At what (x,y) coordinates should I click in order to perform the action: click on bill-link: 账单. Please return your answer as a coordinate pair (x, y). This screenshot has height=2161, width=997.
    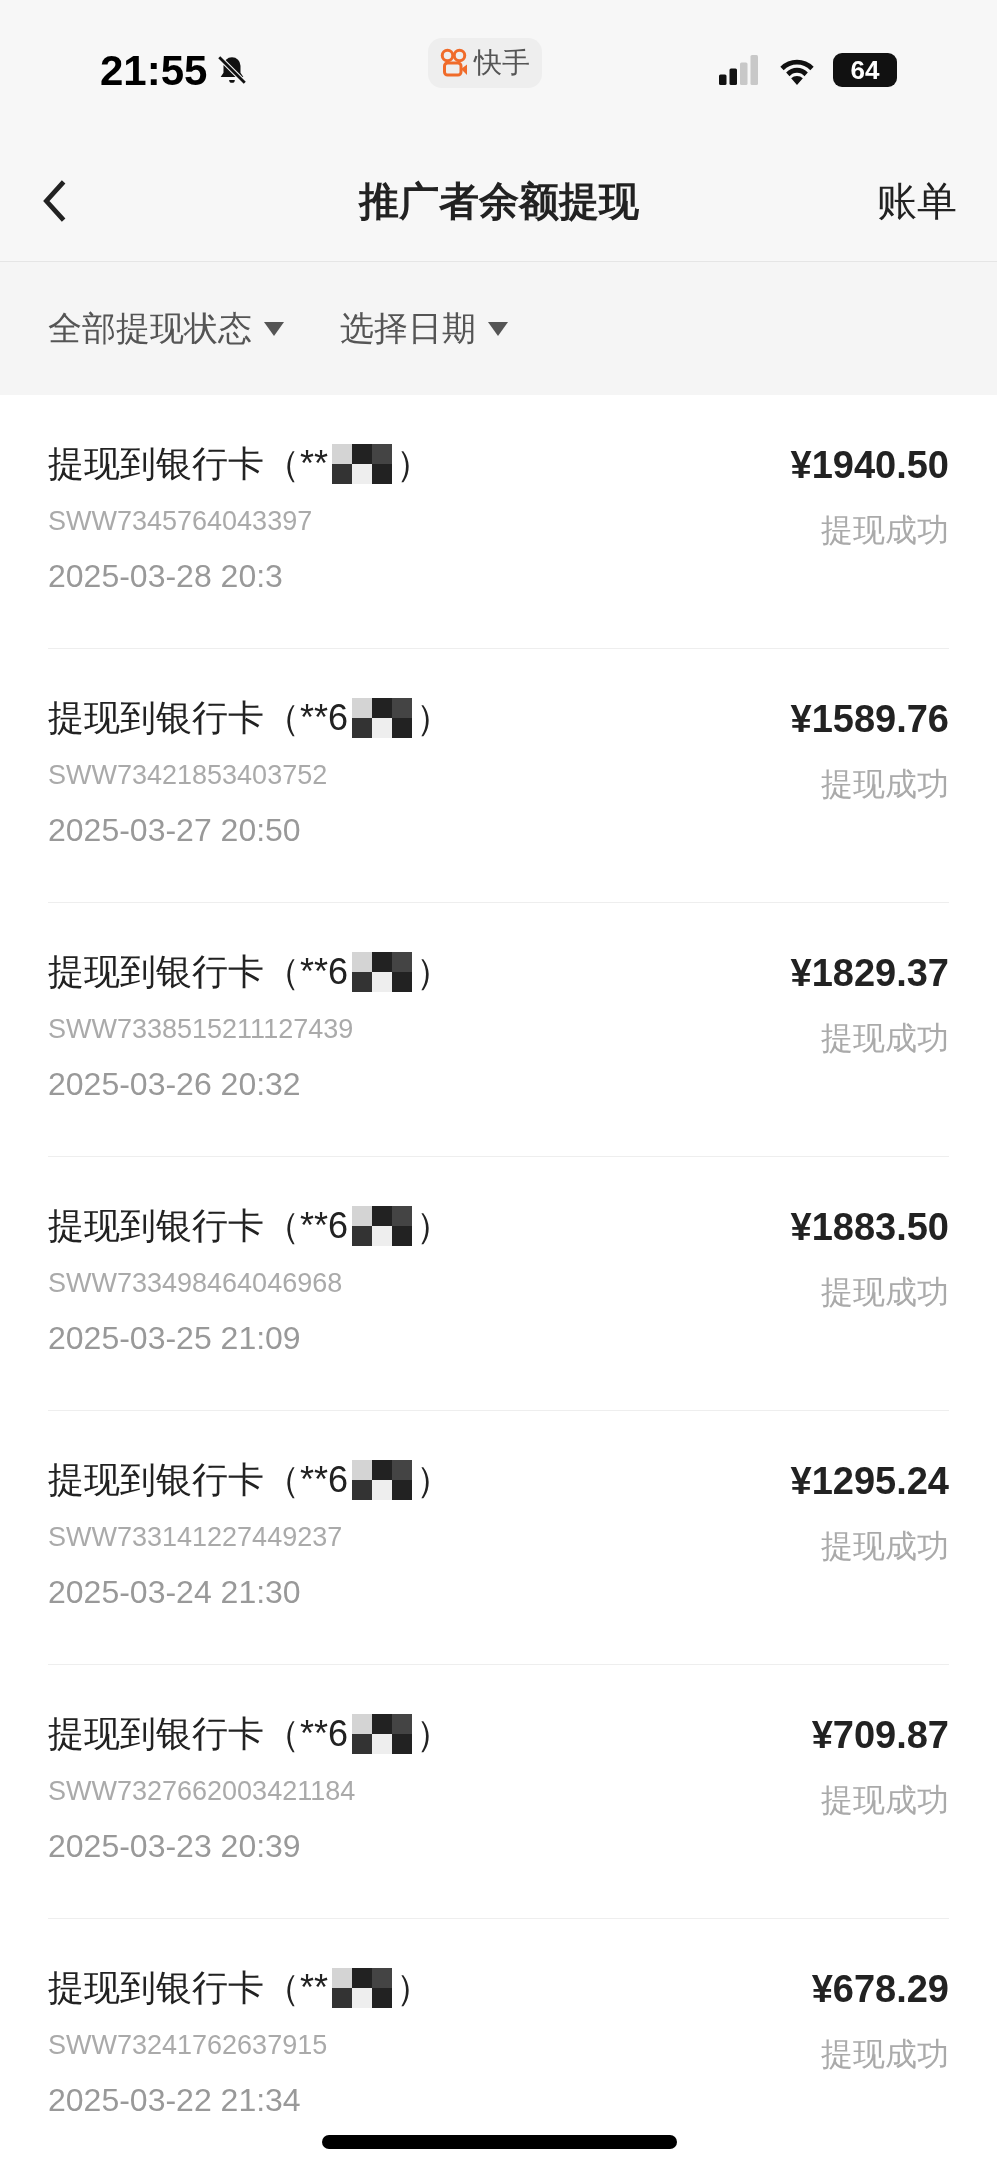
    Looking at the image, I should click on (917, 200).